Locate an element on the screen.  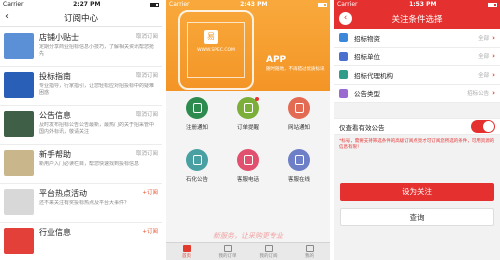
clock: 2:27 PM is located at coordinates (87, 4).